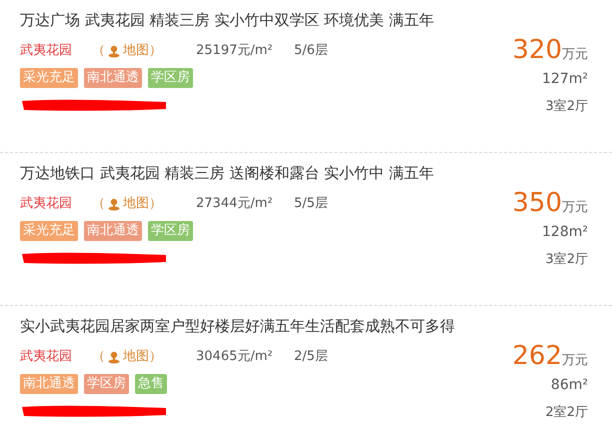 The image size is (612, 436). What do you see at coordinates (151, 384) in the screenshot?
I see `feature-tag: 急售` at bounding box center [151, 384].